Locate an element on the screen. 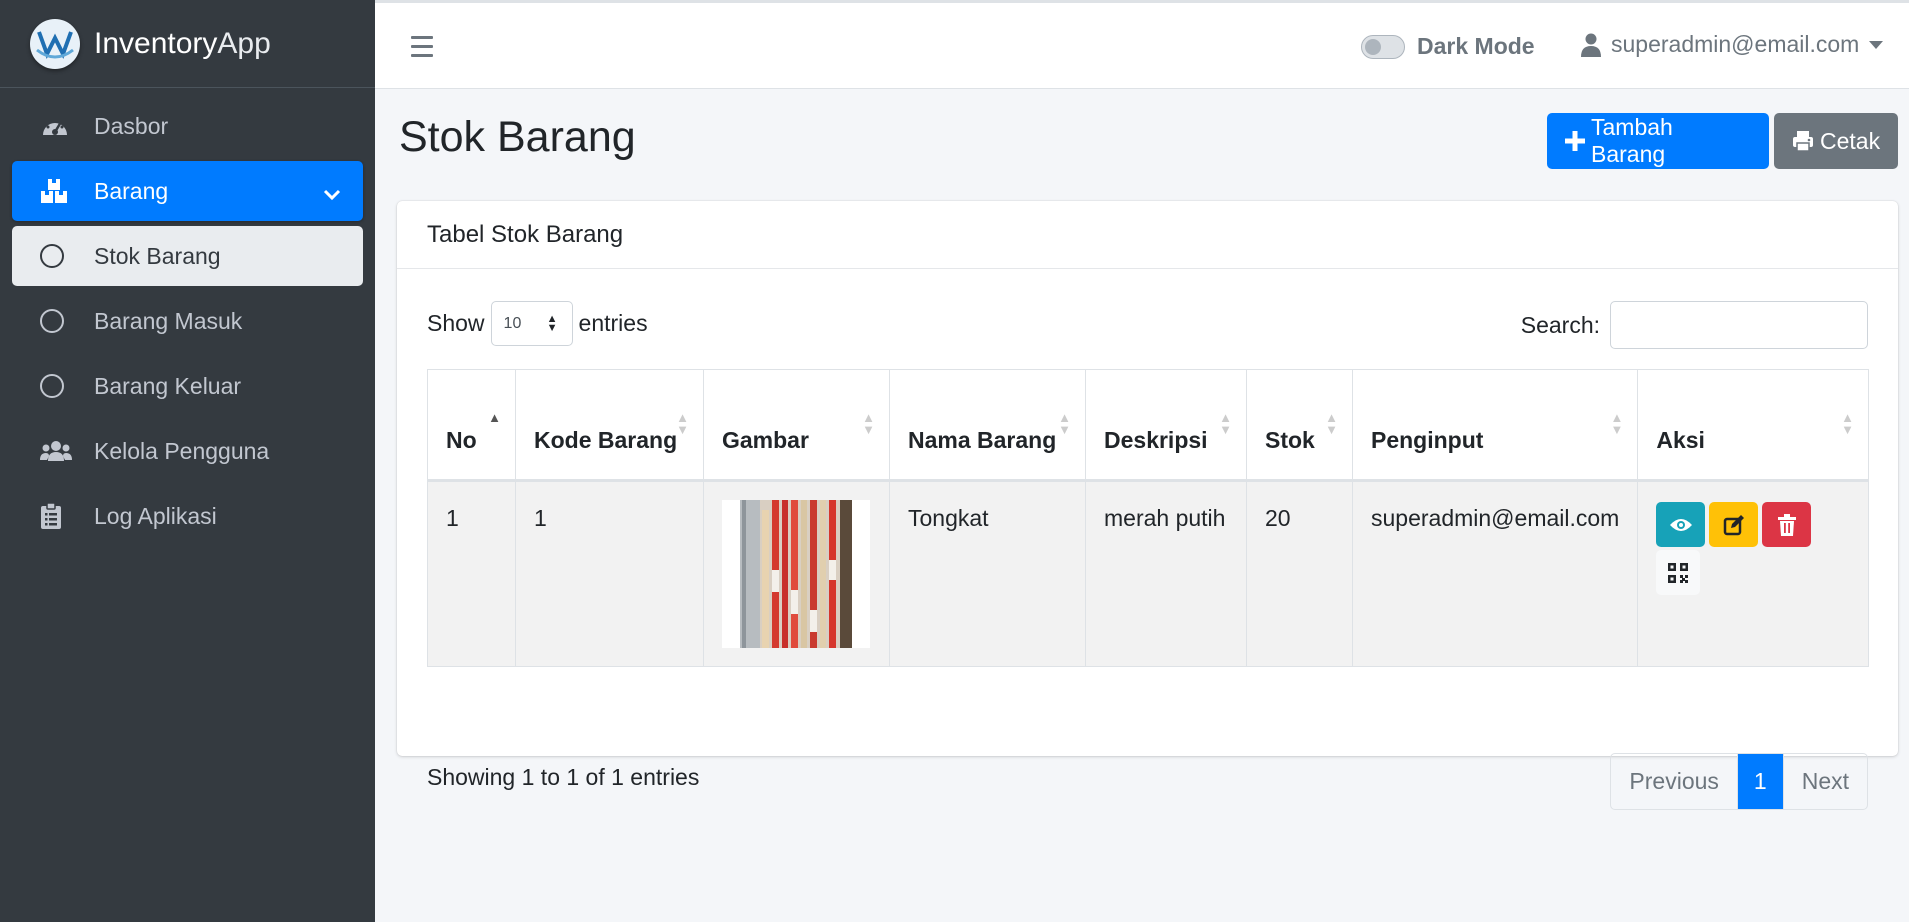 This screenshot has width=1909, height=922. pagination: Previous 1 Next is located at coordinates (1739, 781).